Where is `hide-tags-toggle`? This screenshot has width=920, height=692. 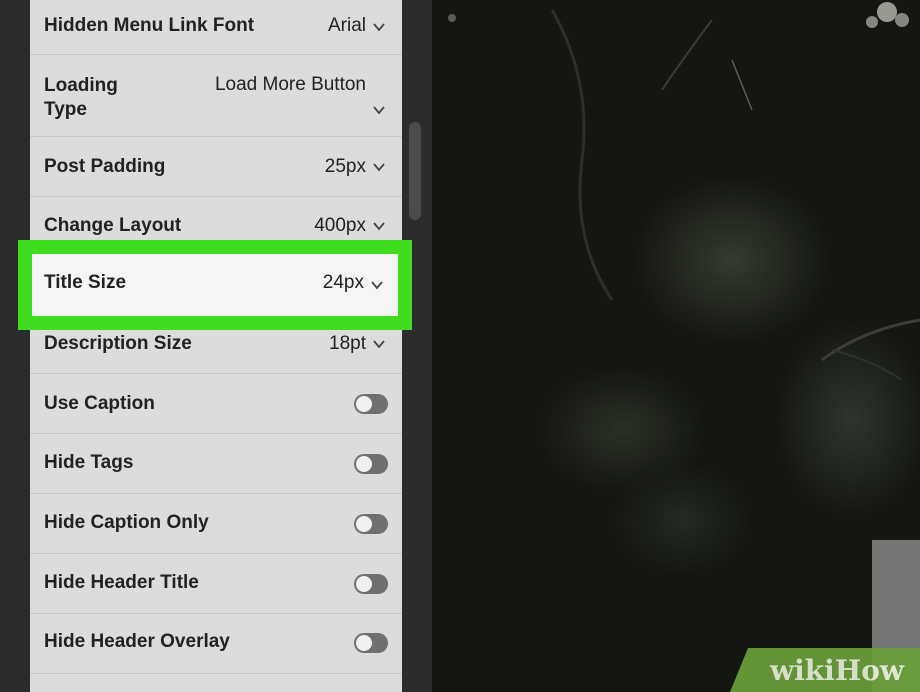
hide-tags-toggle is located at coordinates (371, 464).